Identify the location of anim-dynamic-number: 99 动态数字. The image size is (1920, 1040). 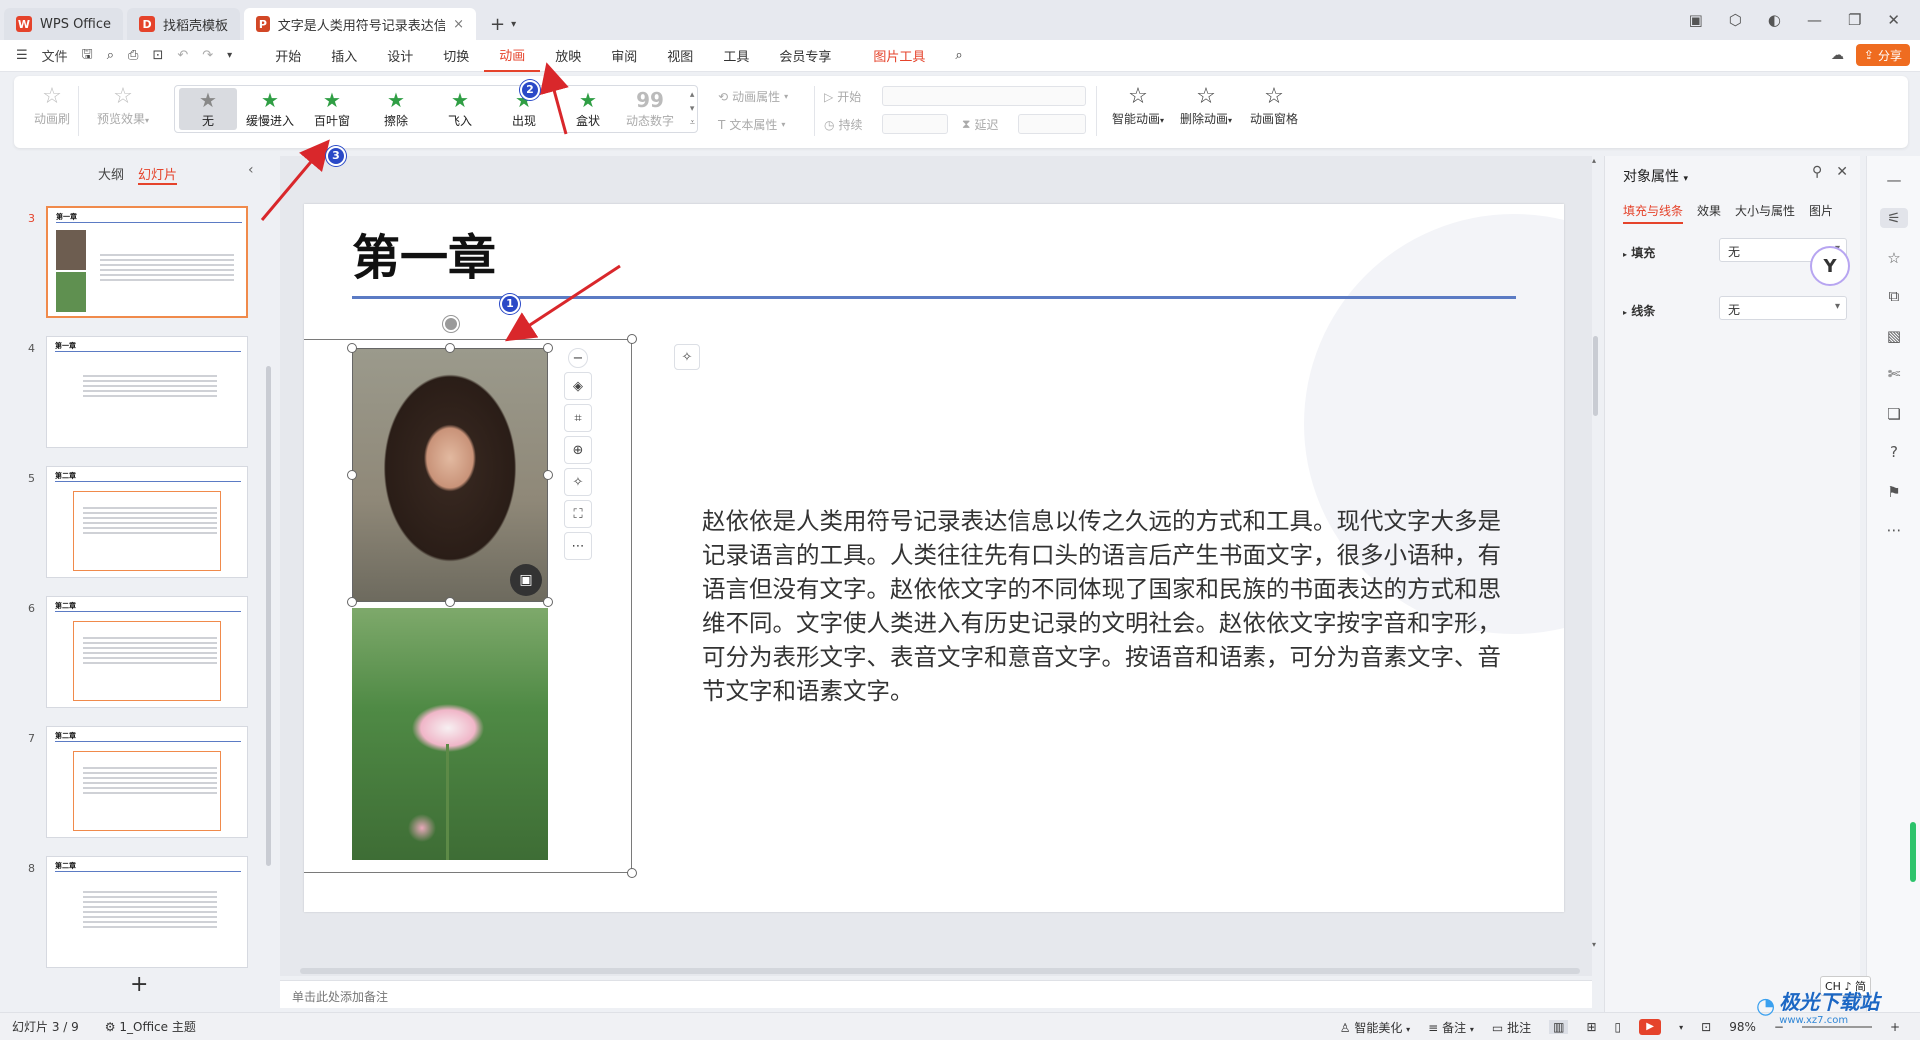
(650, 109).